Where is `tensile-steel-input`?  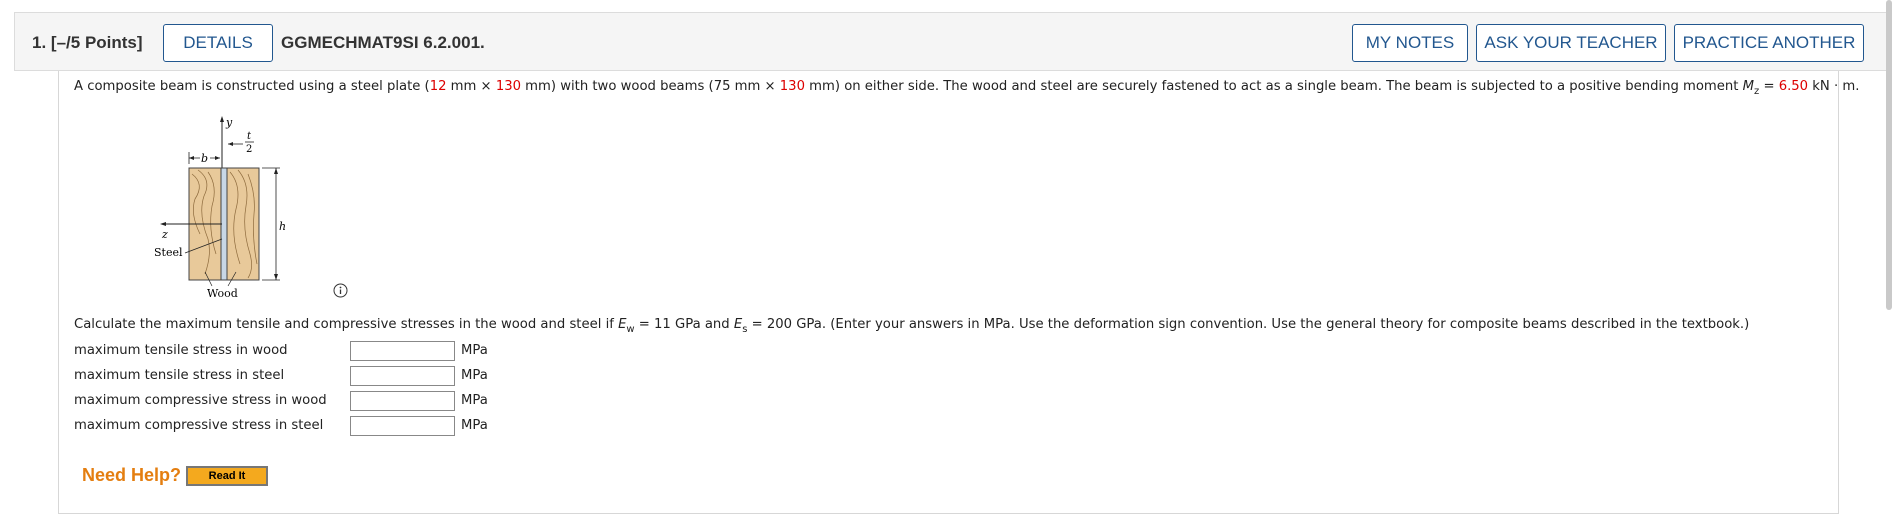 tensile-steel-input is located at coordinates (402, 376).